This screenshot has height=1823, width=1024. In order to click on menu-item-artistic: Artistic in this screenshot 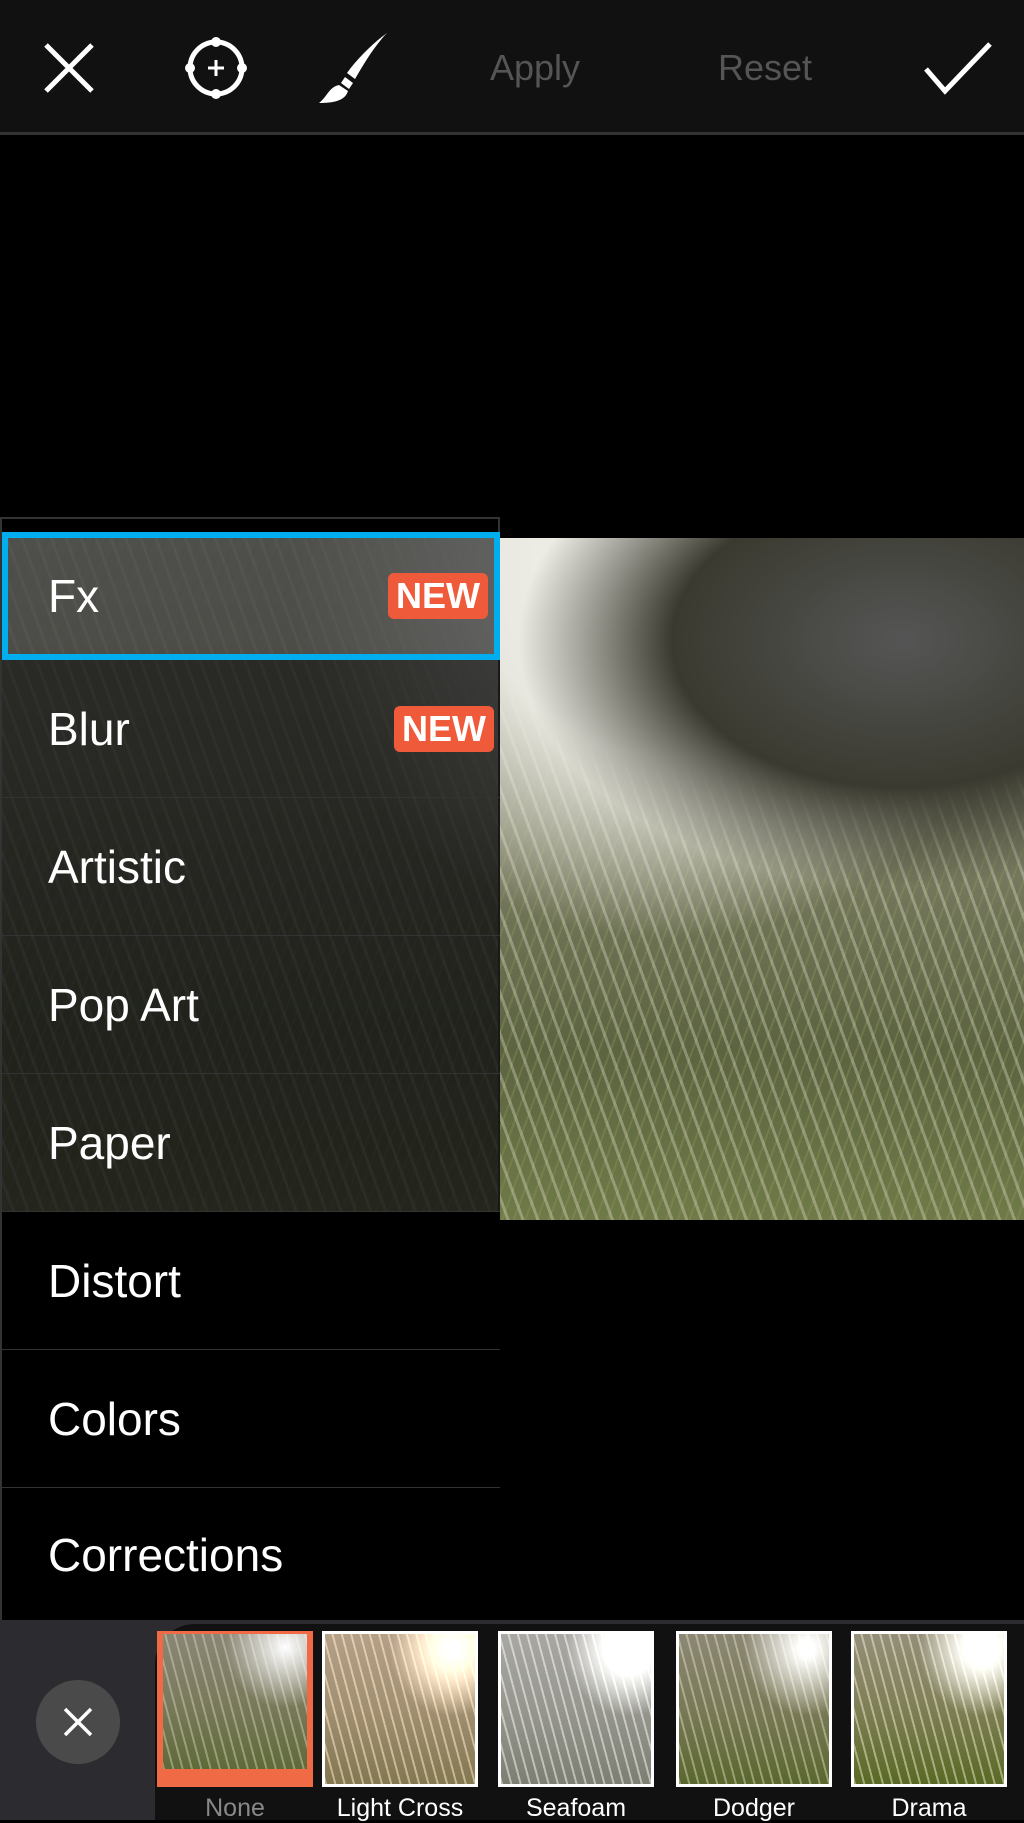, I will do `click(251, 867)`.